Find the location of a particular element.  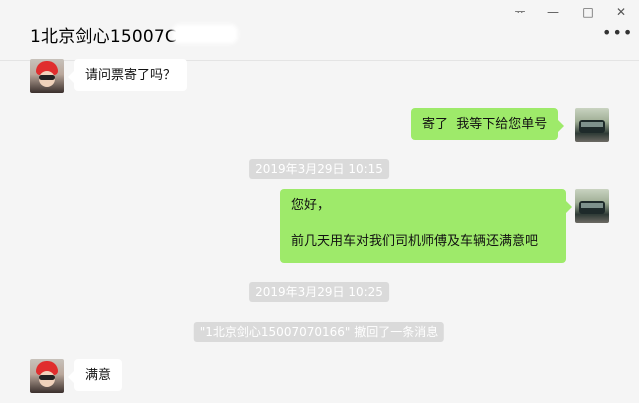

redaction-mask is located at coordinates (205, 34).